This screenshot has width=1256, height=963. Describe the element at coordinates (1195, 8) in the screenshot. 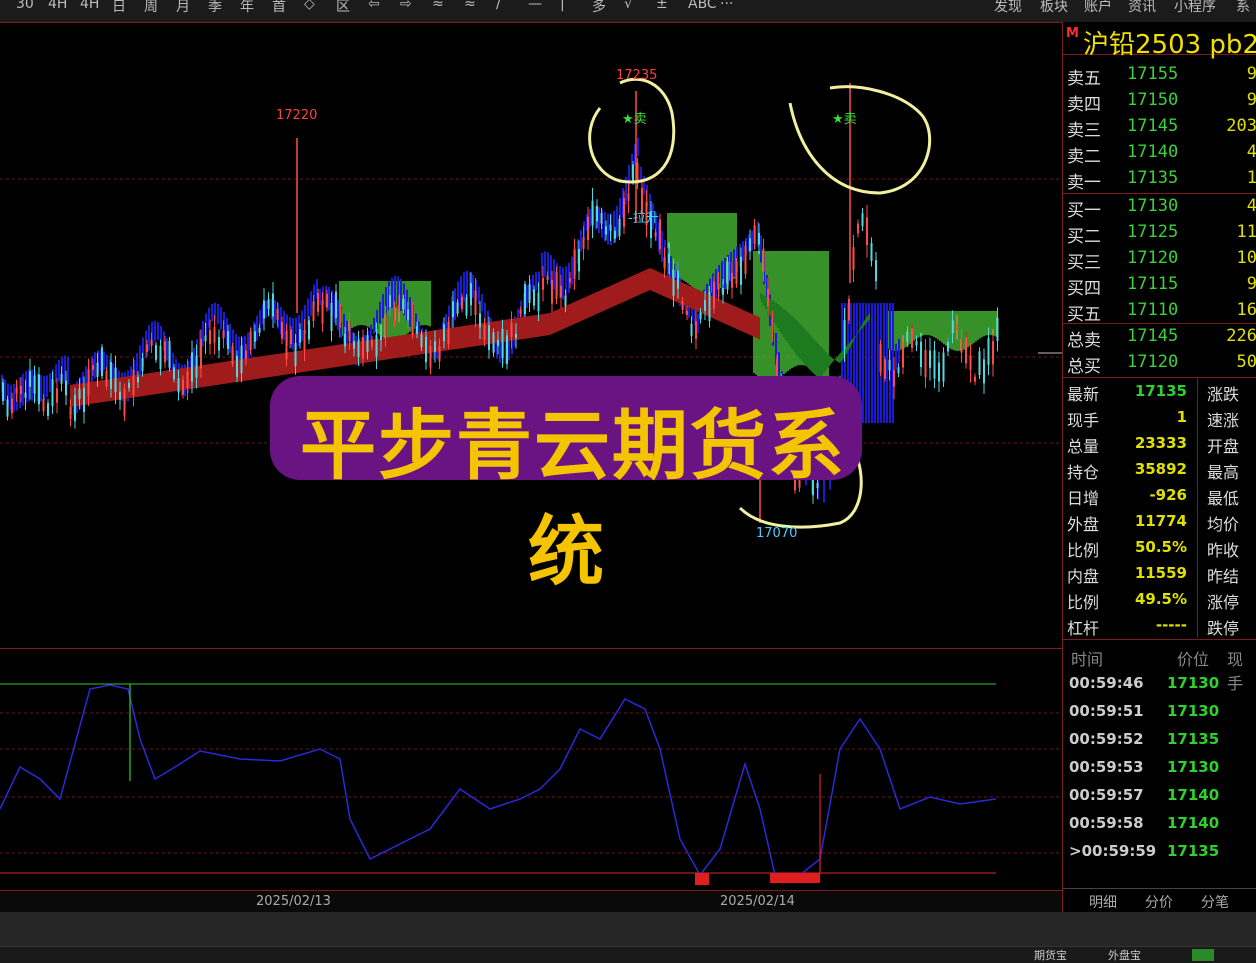

I see `toolbar-nav-item: 小程序` at that location.